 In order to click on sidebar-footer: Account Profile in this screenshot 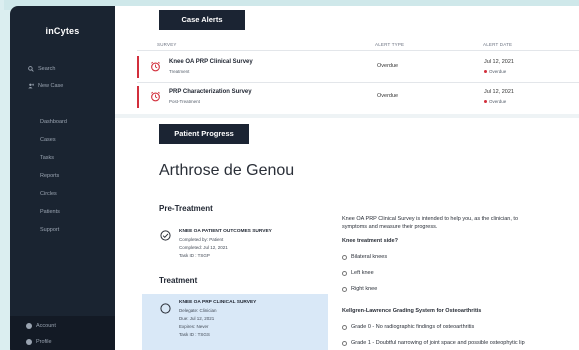, I will do `click(62, 333)`.